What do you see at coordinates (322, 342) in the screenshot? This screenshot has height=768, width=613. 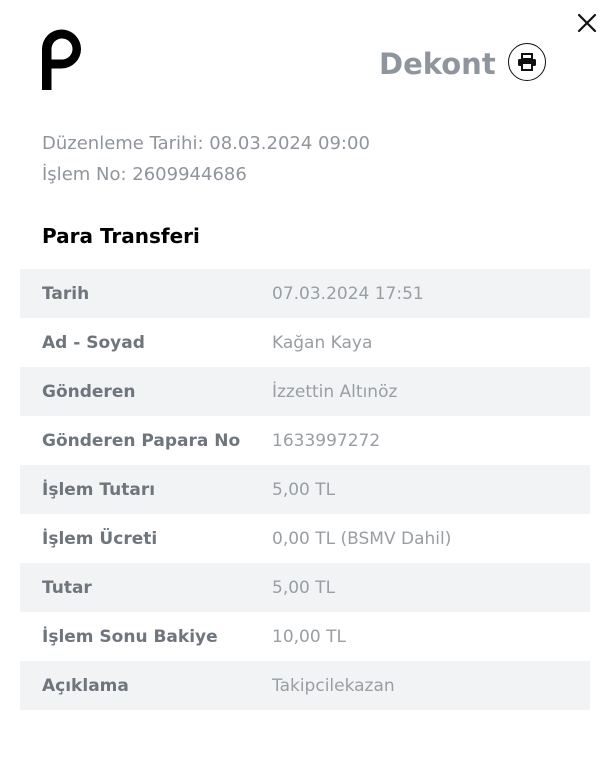 I see `row-value: Kağan Kaya` at bounding box center [322, 342].